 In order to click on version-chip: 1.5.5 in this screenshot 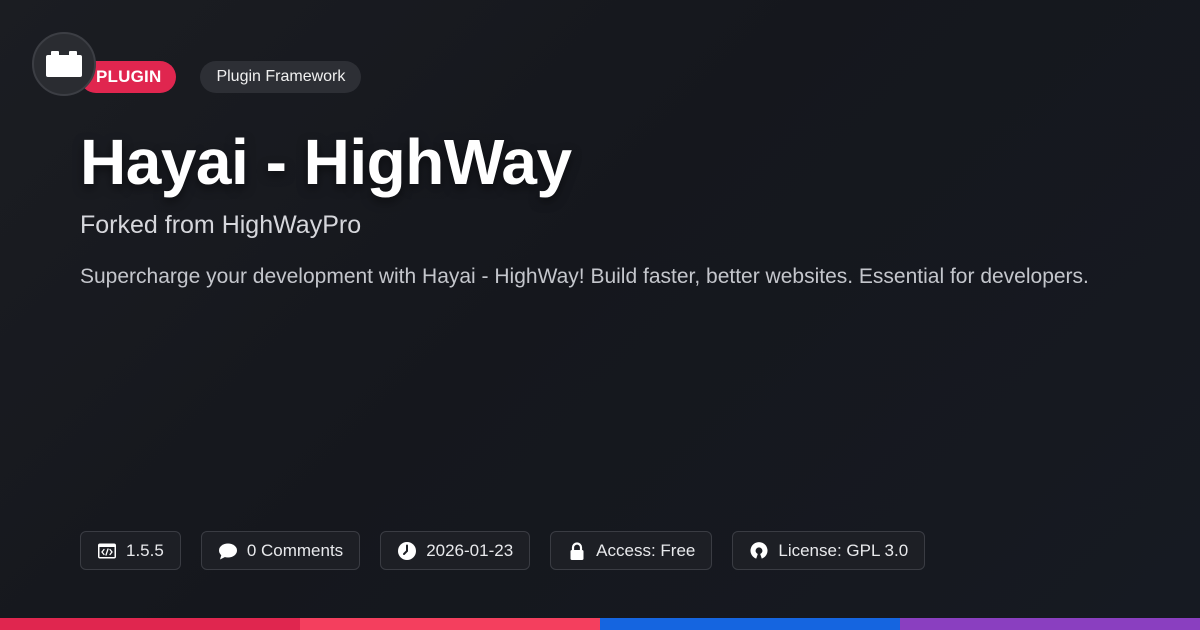, I will do `click(130, 550)`.